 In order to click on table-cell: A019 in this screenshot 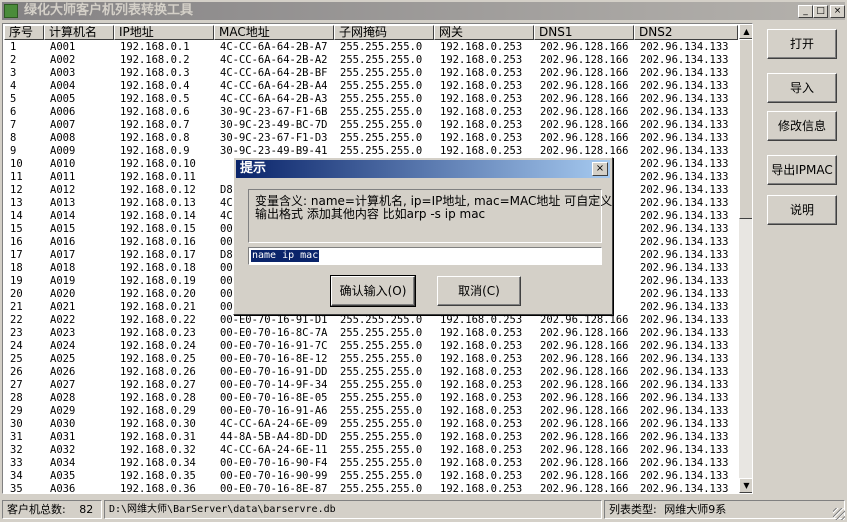, I will do `click(63, 281)`.